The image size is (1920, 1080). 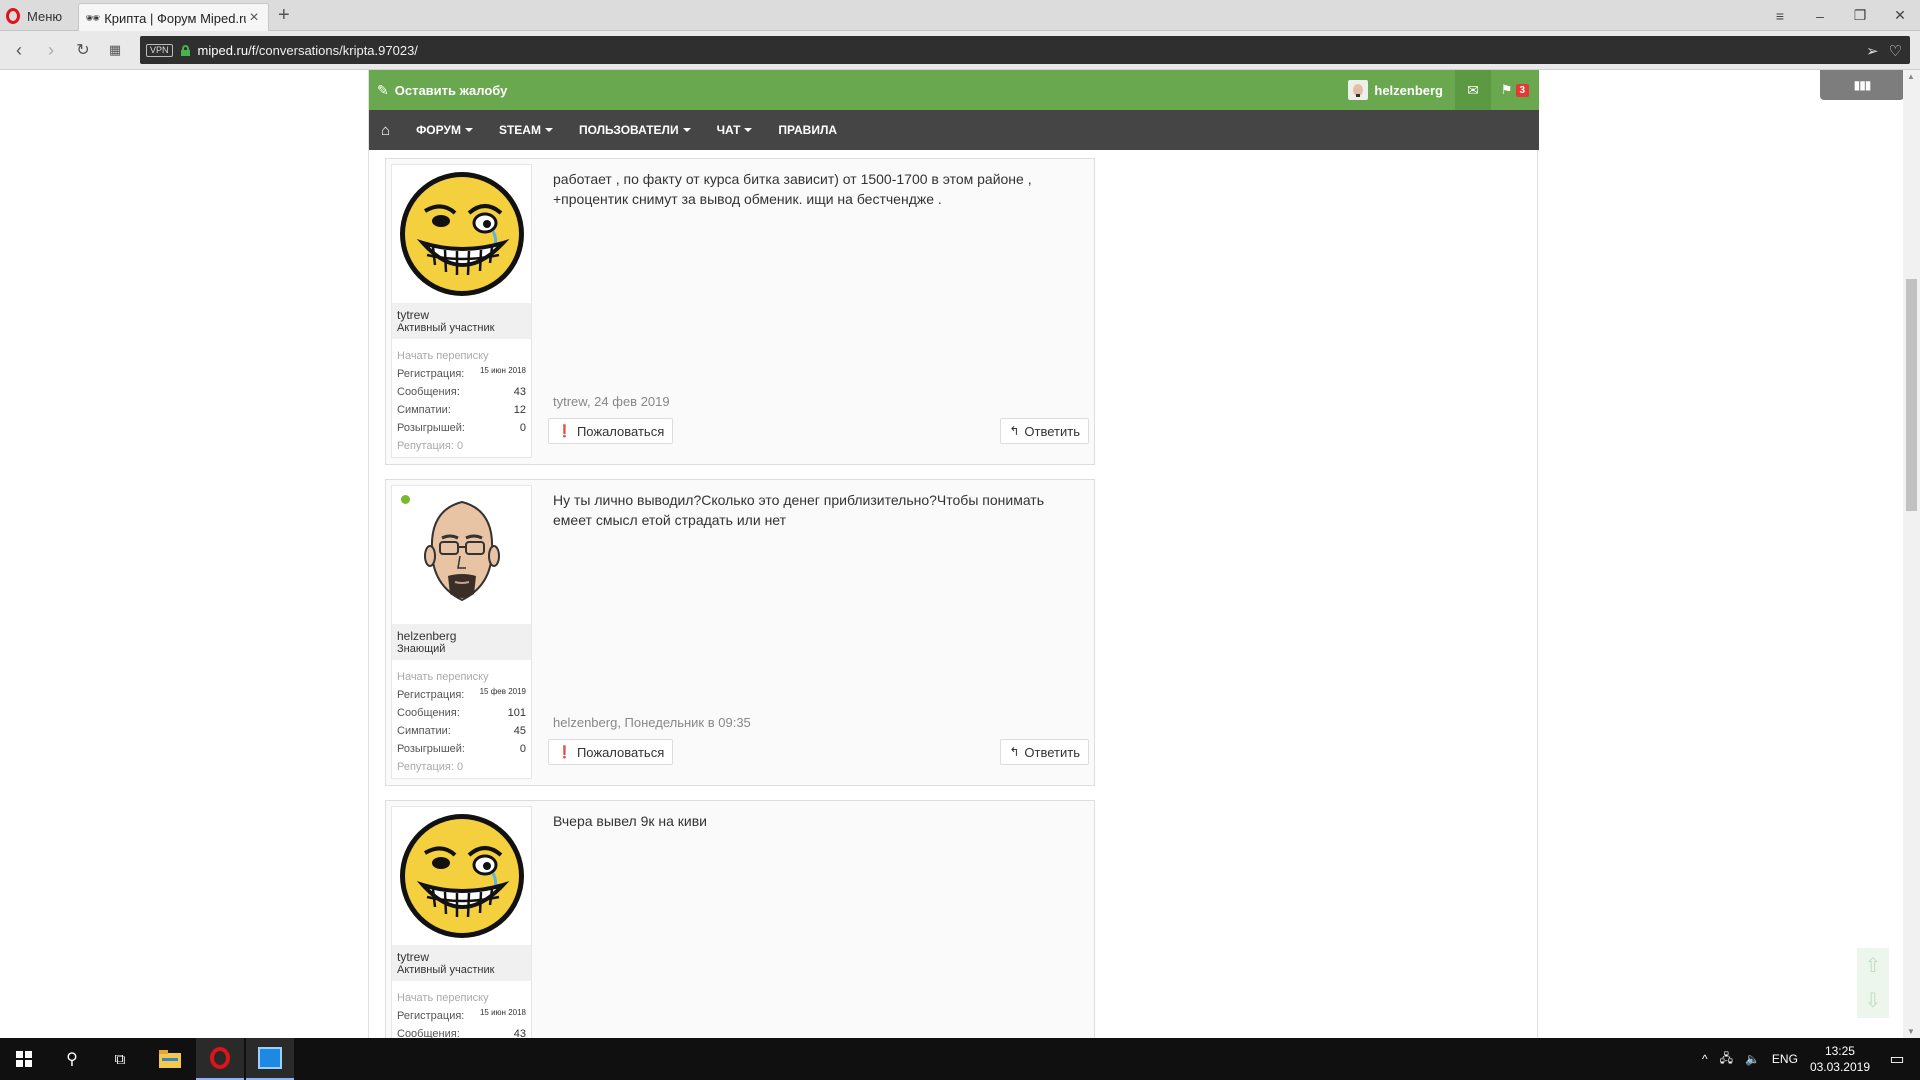 What do you see at coordinates (1895, 51) in the screenshot?
I see `bookmark-heart-icon: ♡` at bounding box center [1895, 51].